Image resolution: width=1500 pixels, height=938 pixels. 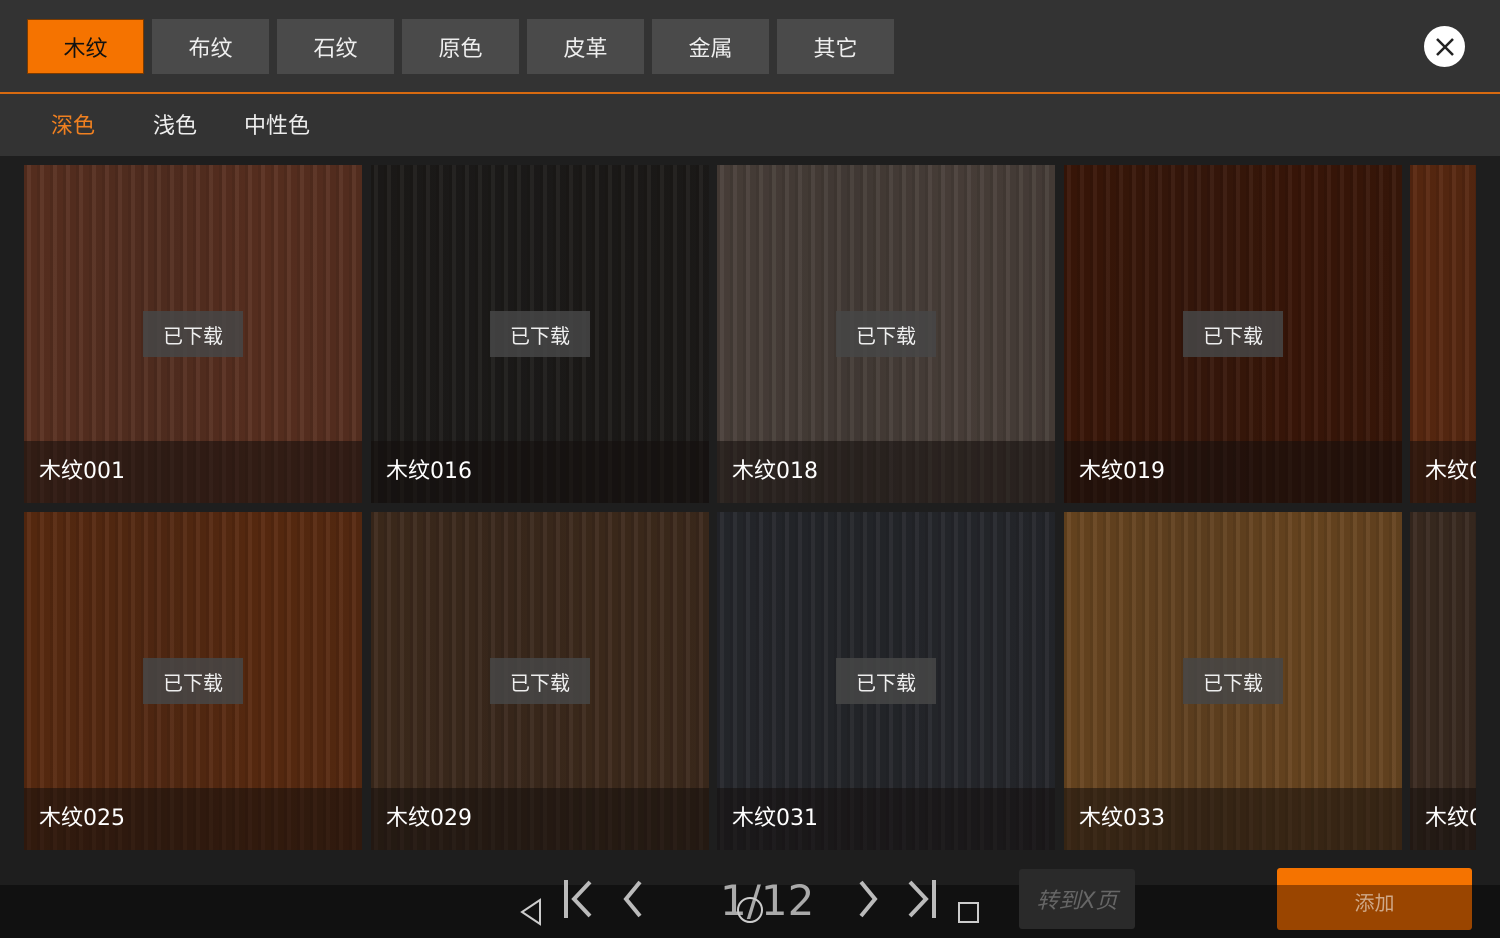 I want to click on material-tile: 已下载木纹018, so click(x=886, y=334).